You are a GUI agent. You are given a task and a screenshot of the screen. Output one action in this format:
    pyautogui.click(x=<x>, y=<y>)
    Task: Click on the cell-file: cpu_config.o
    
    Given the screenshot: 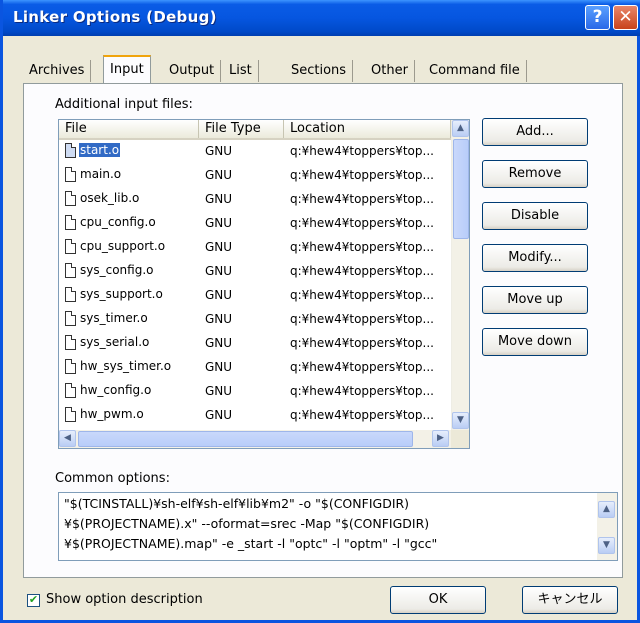 What is the action you would take?
    pyautogui.click(x=129, y=224)
    